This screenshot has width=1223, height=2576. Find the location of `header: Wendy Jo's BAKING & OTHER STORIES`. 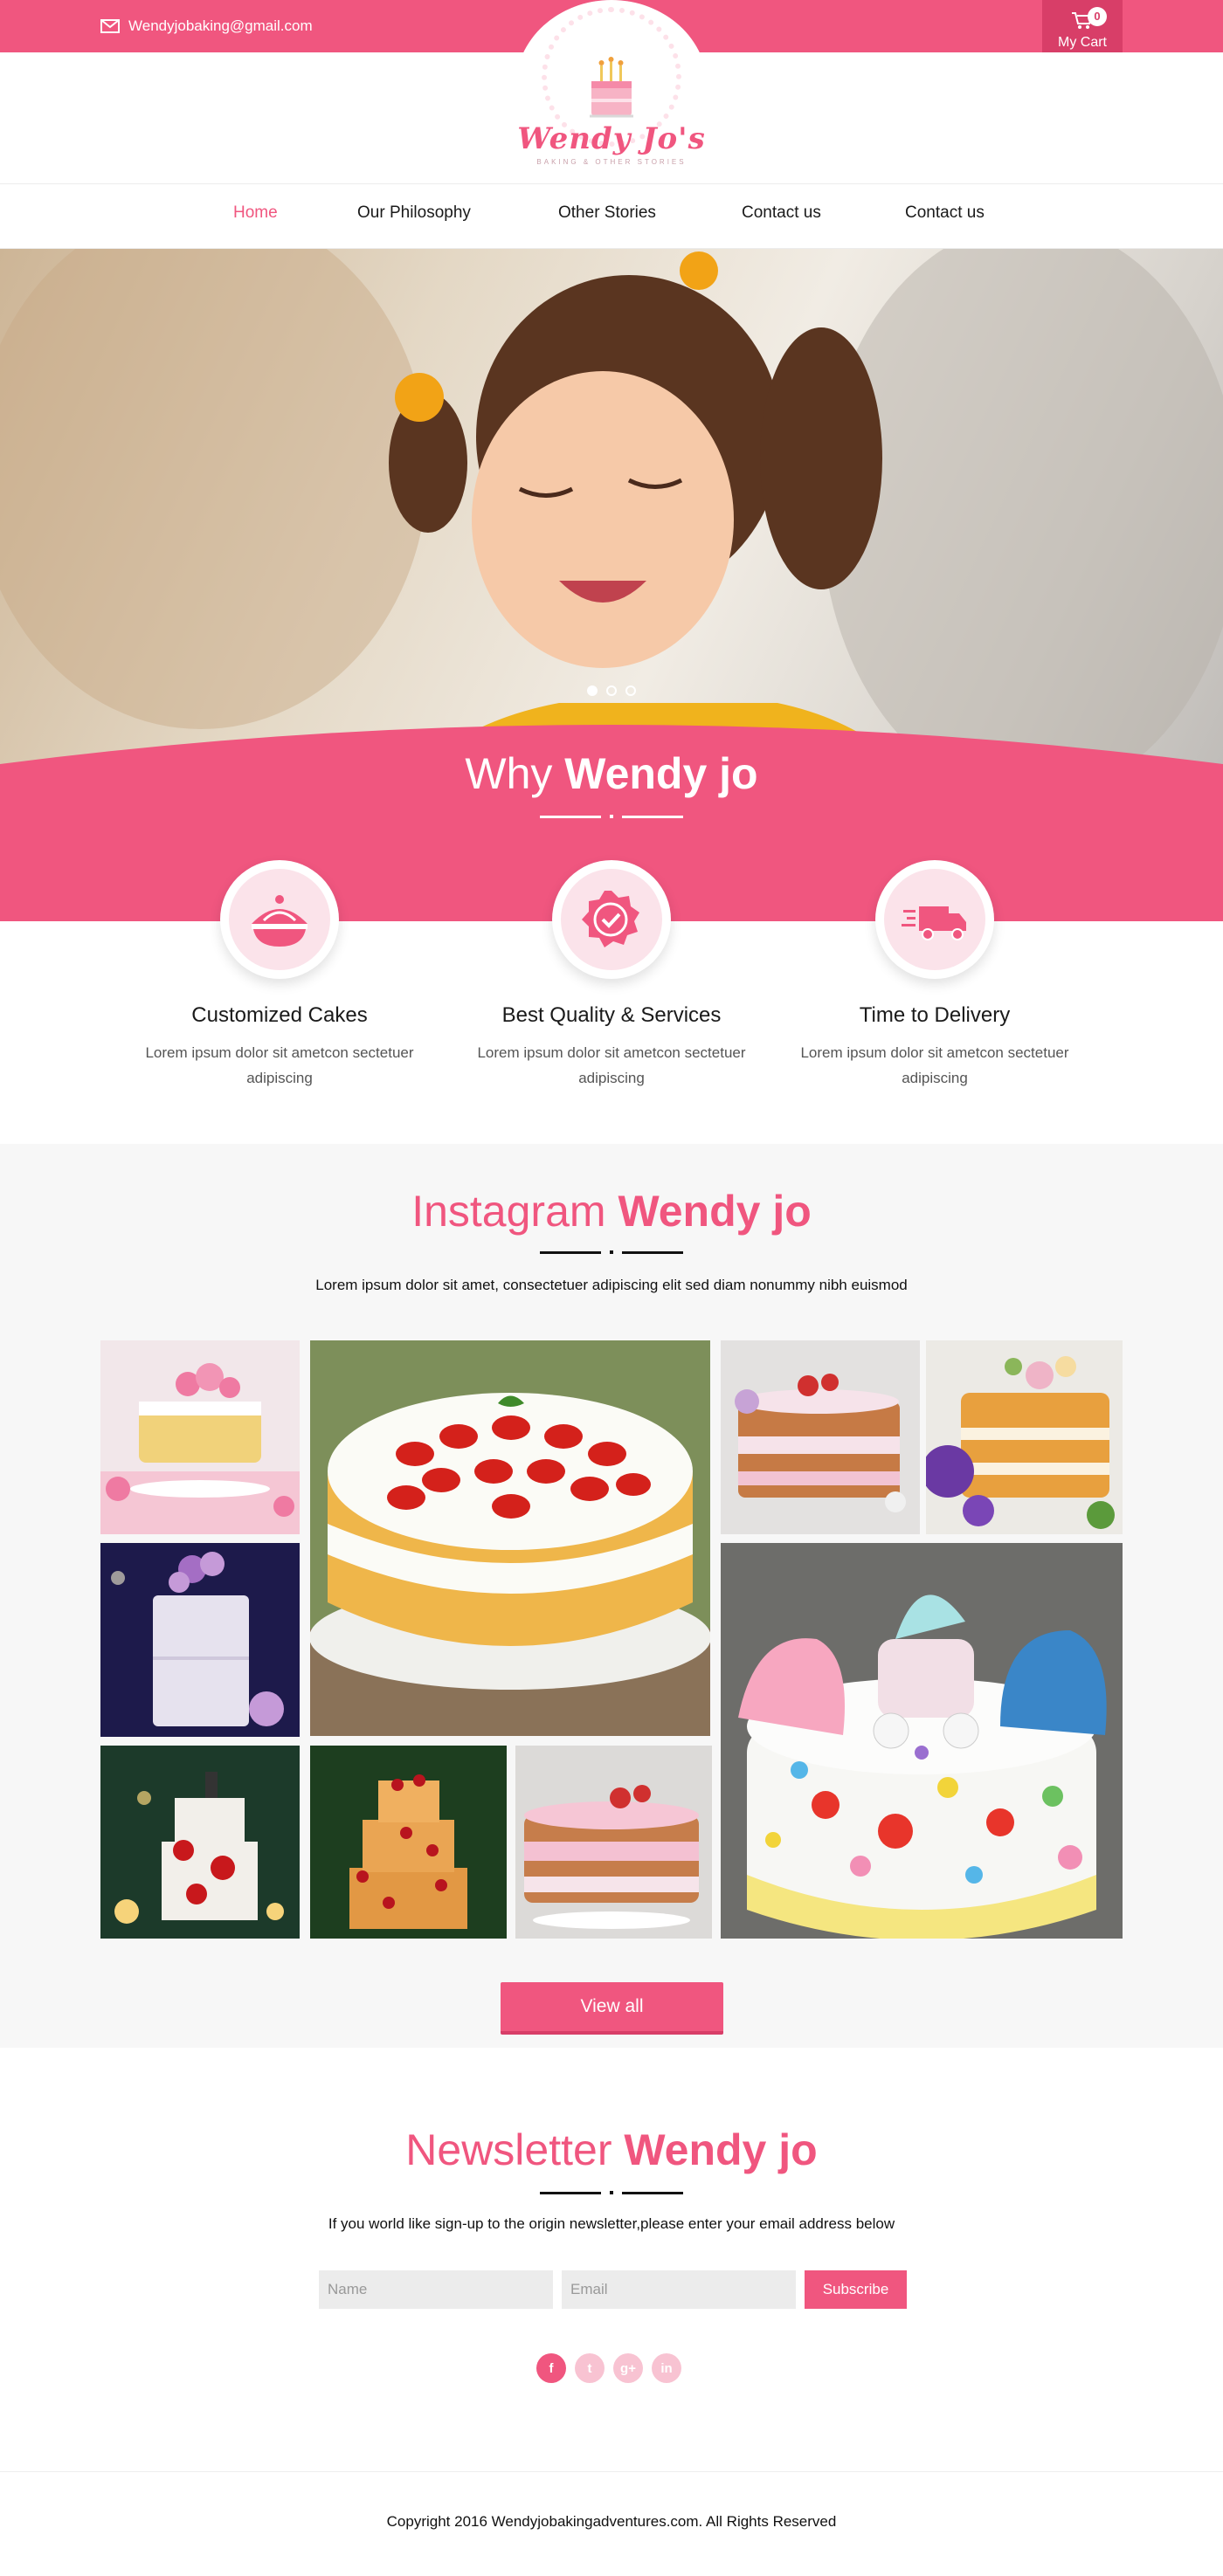

header: Wendy Jo's BAKING & OTHER STORIES is located at coordinates (611, 91).